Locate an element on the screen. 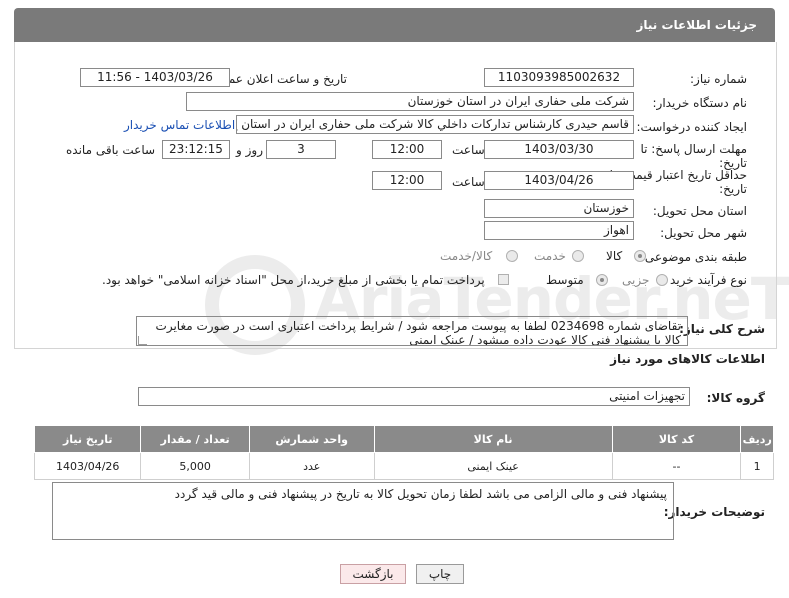  back-button: بازگشت is located at coordinates (373, 574).